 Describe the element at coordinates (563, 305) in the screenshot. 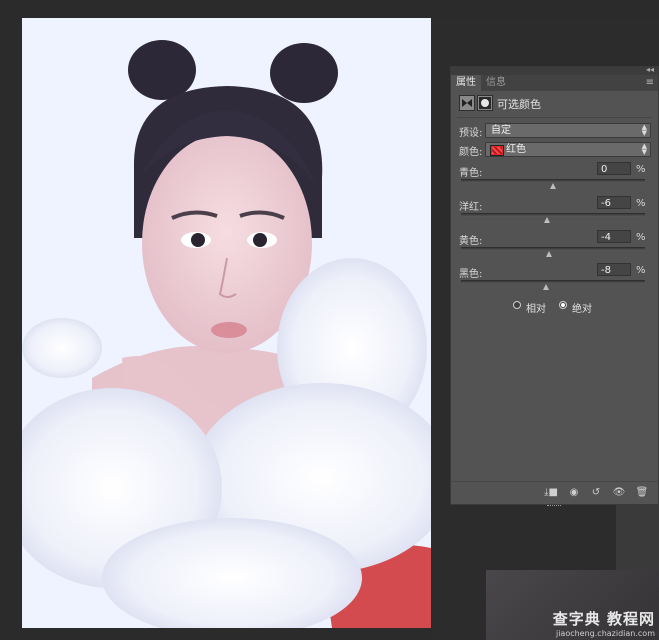

I see `absolute-radio` at that location.